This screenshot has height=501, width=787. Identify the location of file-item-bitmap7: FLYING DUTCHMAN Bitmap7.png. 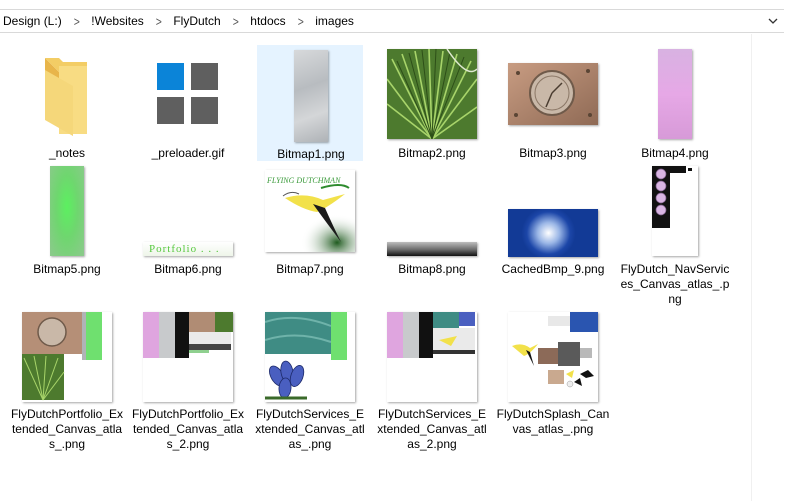
(310, 219).